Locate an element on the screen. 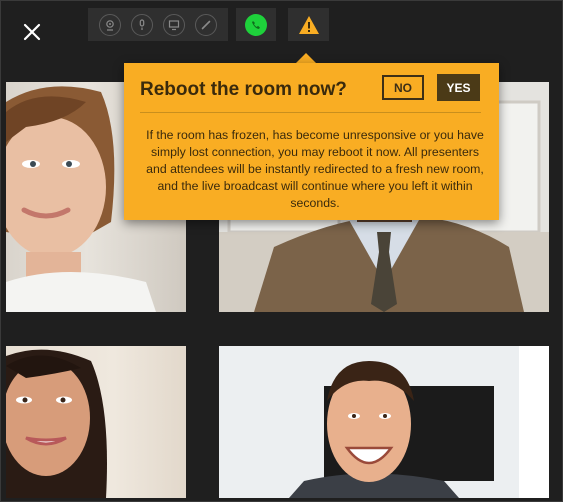 The image size is (563, 502). dialog-title: Reboot the room now? is located at coordinates (243, 89).